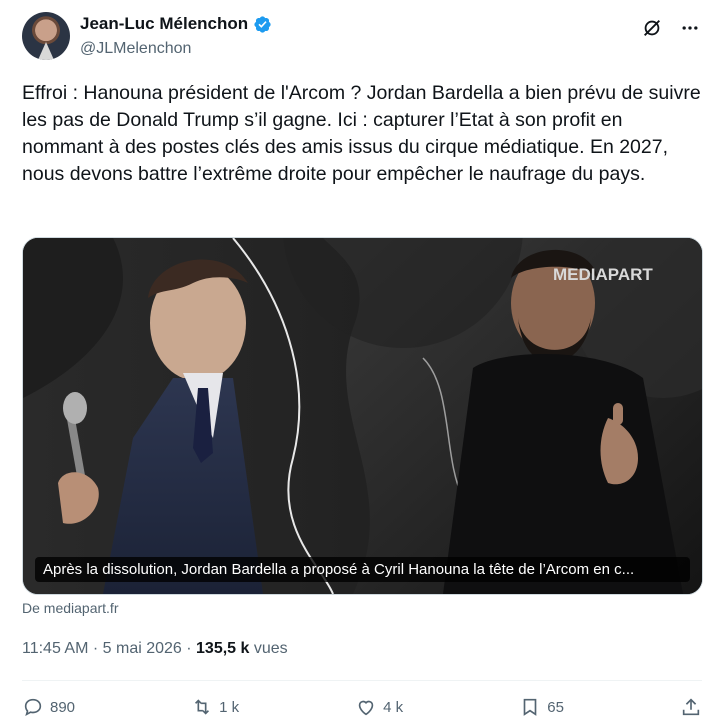 Image resolution: width=722 pixels, height=728 pixels. What do you see at coordinates (262, 24) in the screenshot?
I see `verified-icon` at bounding box center [262, 24].